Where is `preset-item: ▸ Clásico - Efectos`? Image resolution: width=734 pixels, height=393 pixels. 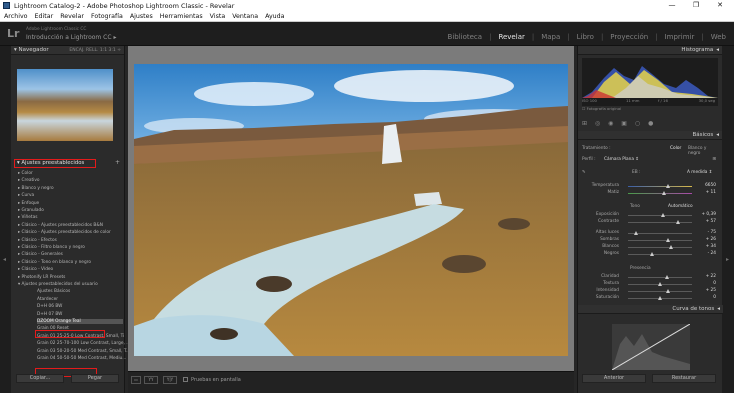 preset-item: ▸ Clásico - Efectos is located at coordinates (37, 240).